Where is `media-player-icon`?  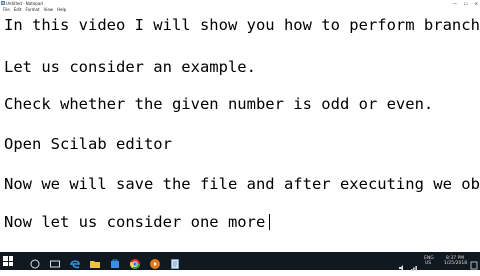 media-player-icon is located at coordinates (155, 262).